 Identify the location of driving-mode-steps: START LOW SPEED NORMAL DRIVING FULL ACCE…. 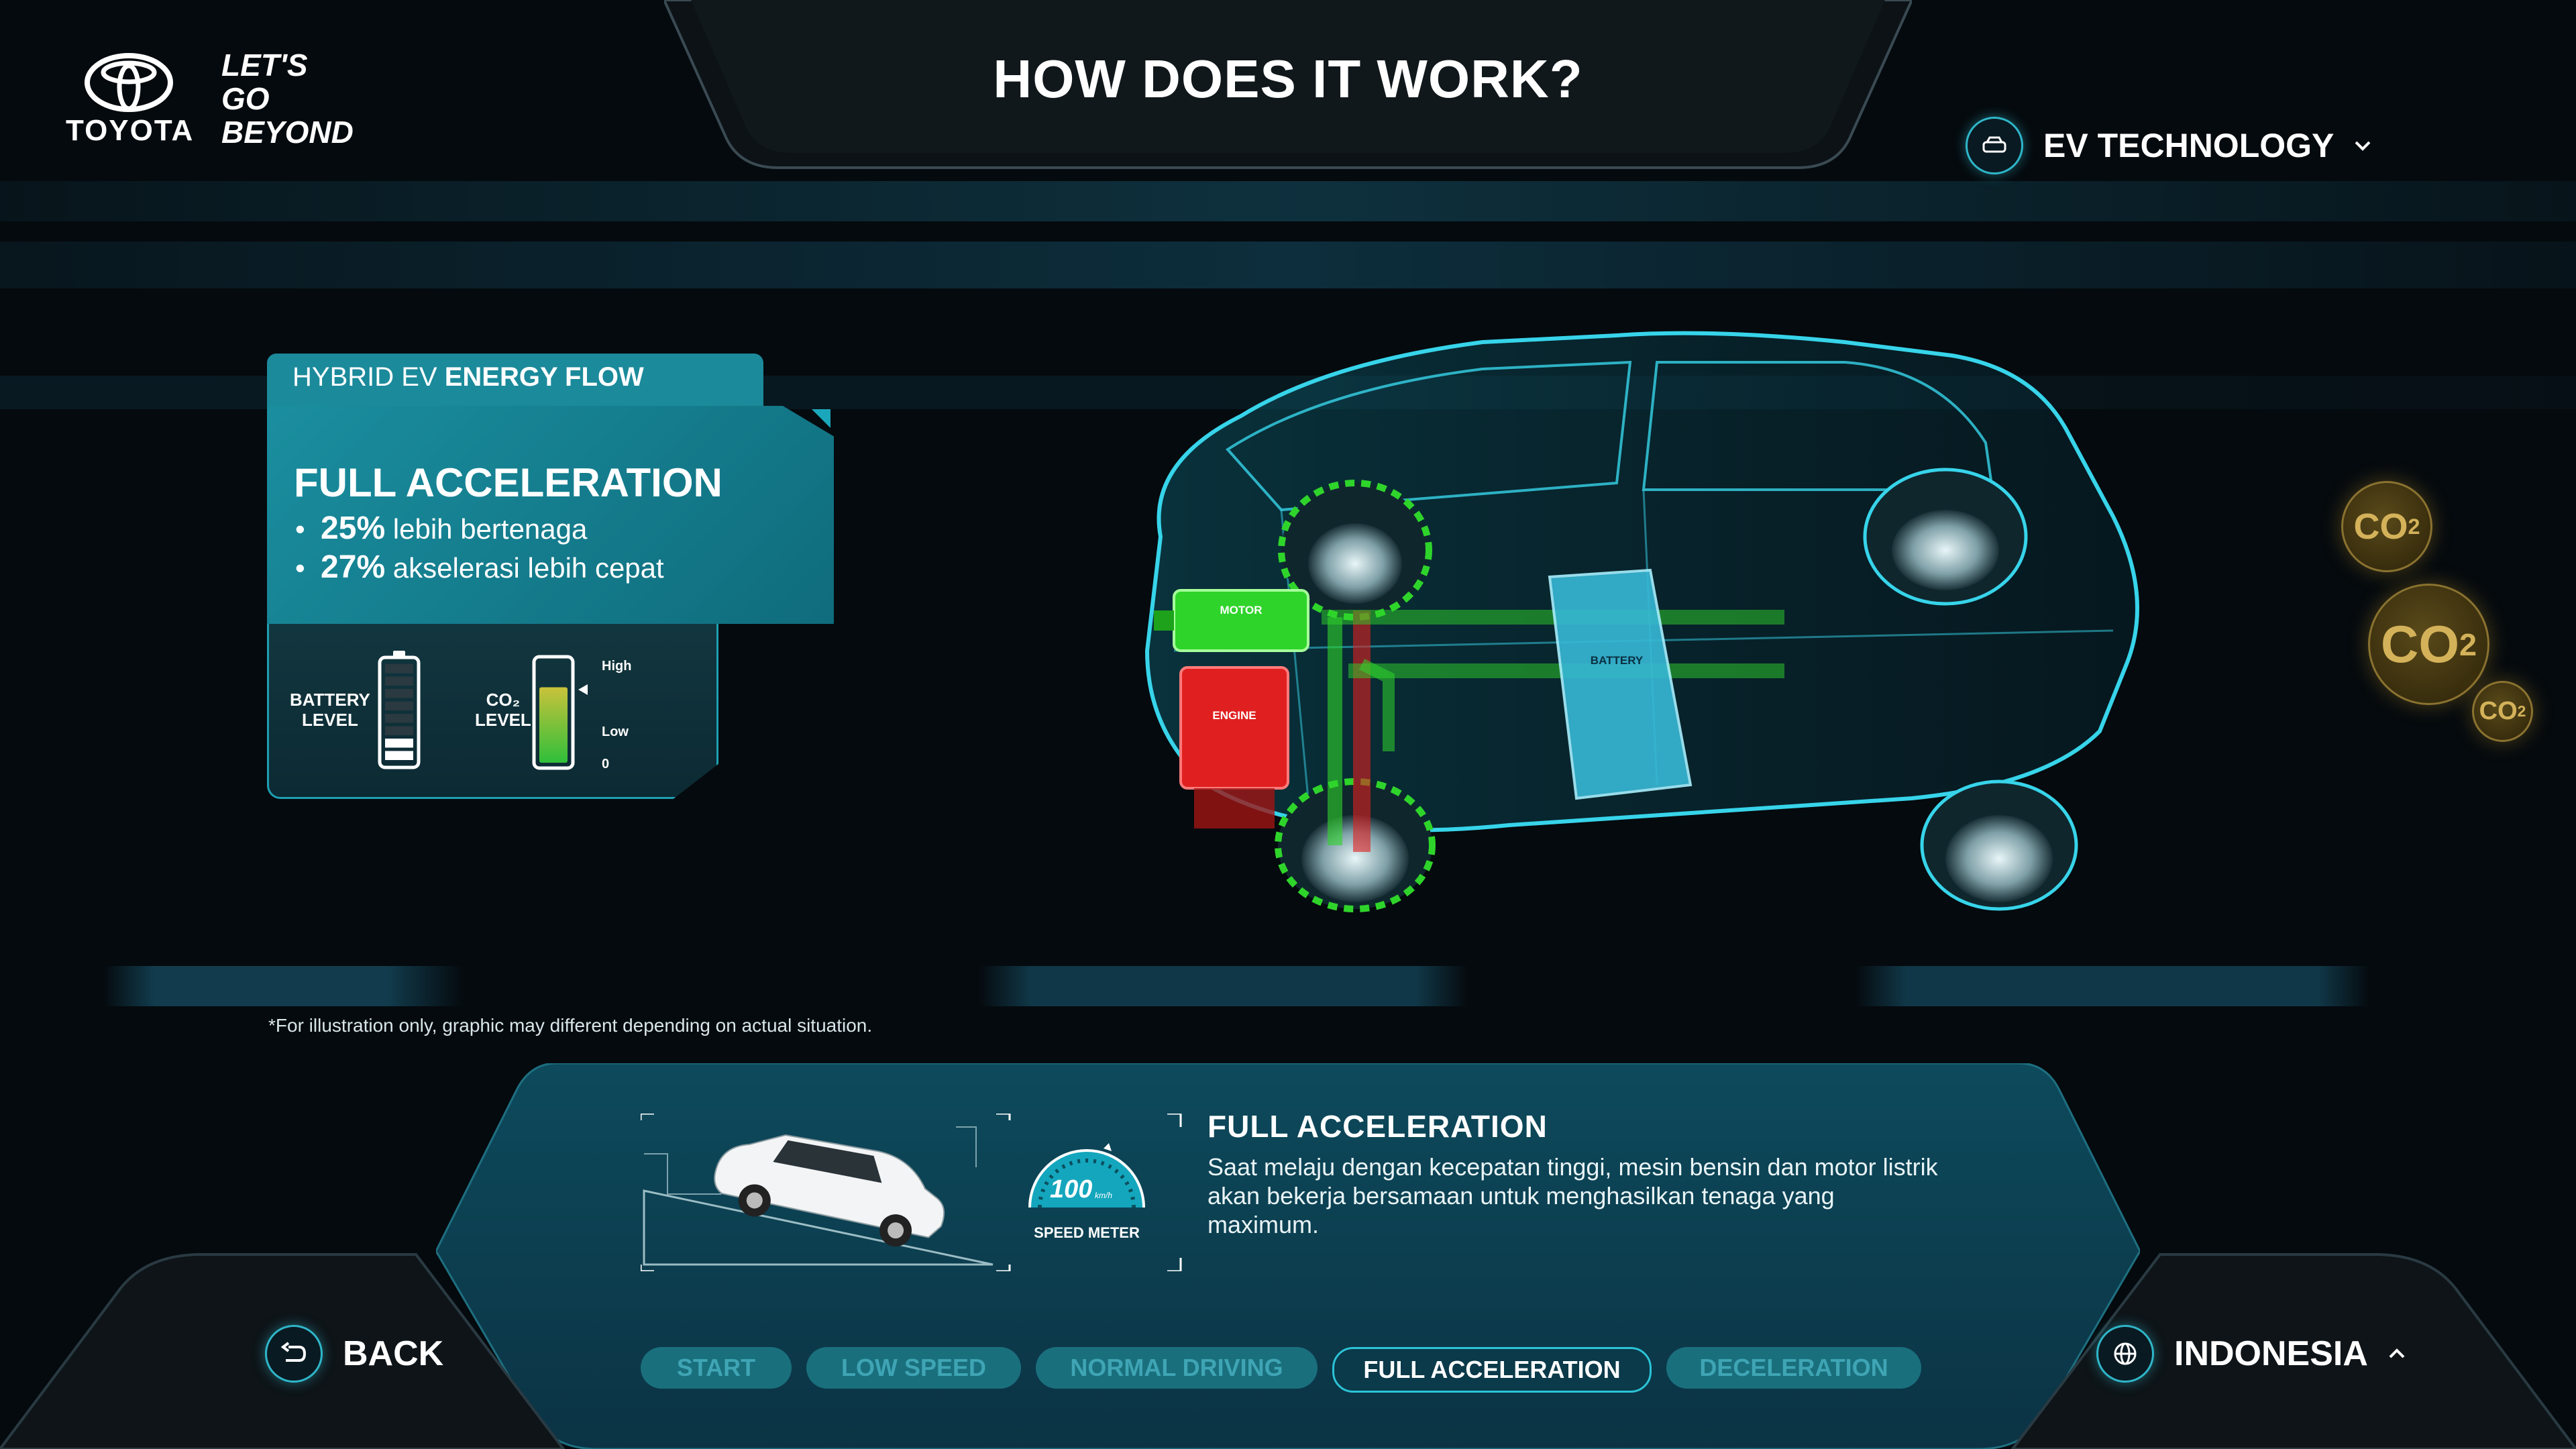
(1281, 1370).